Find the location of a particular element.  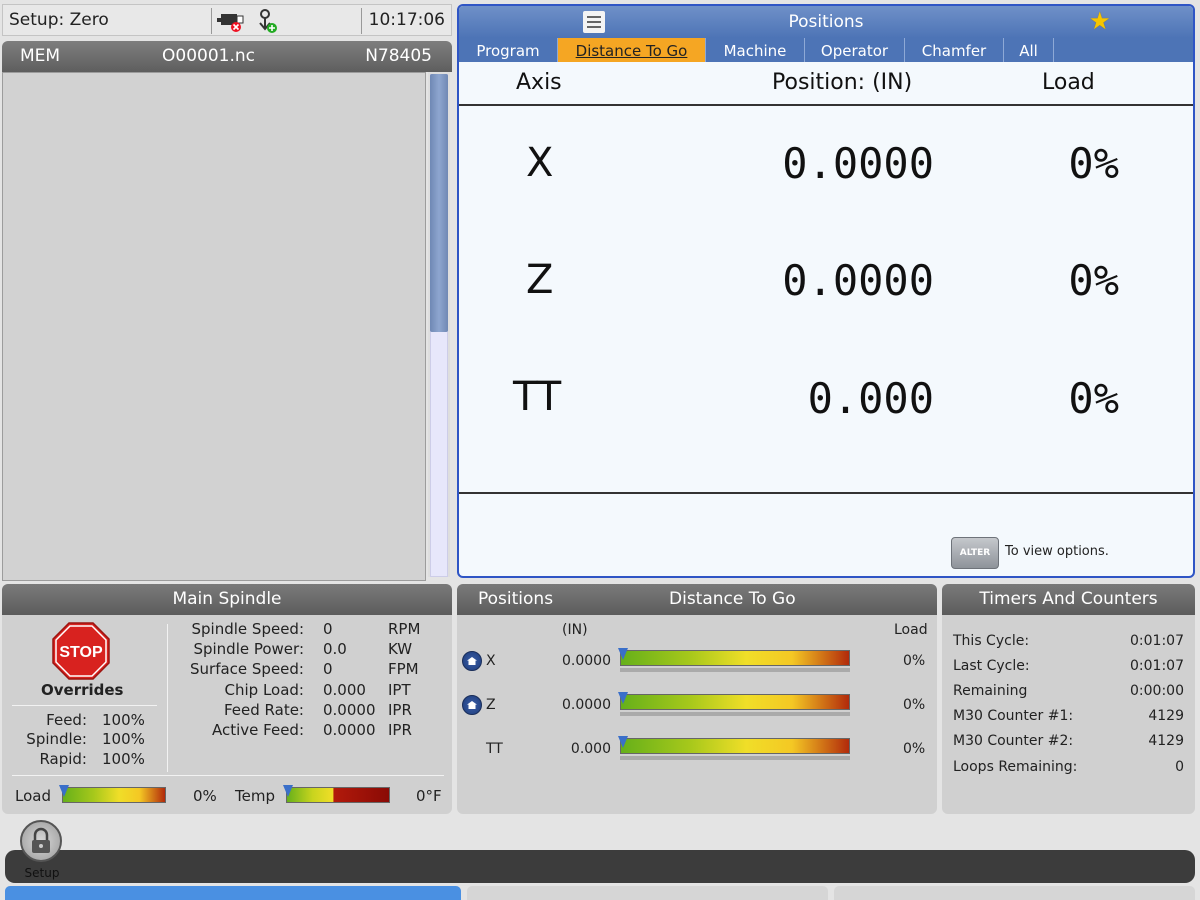

load-column-header: Load is located at coordinates (1068, 82).